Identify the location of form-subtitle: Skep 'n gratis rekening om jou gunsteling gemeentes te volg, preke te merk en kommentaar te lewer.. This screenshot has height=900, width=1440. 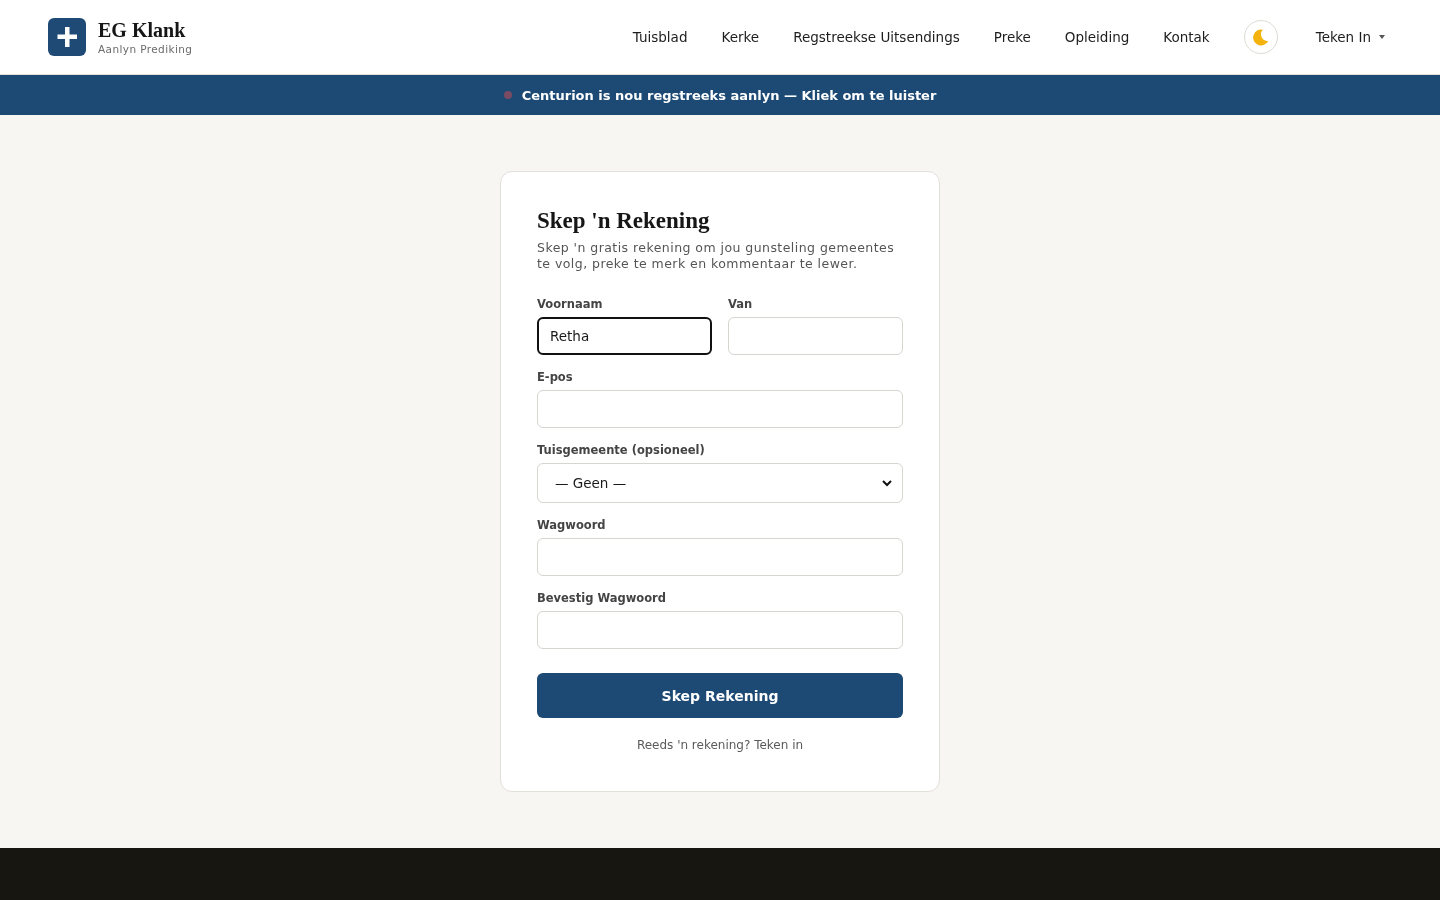
(716, 256).